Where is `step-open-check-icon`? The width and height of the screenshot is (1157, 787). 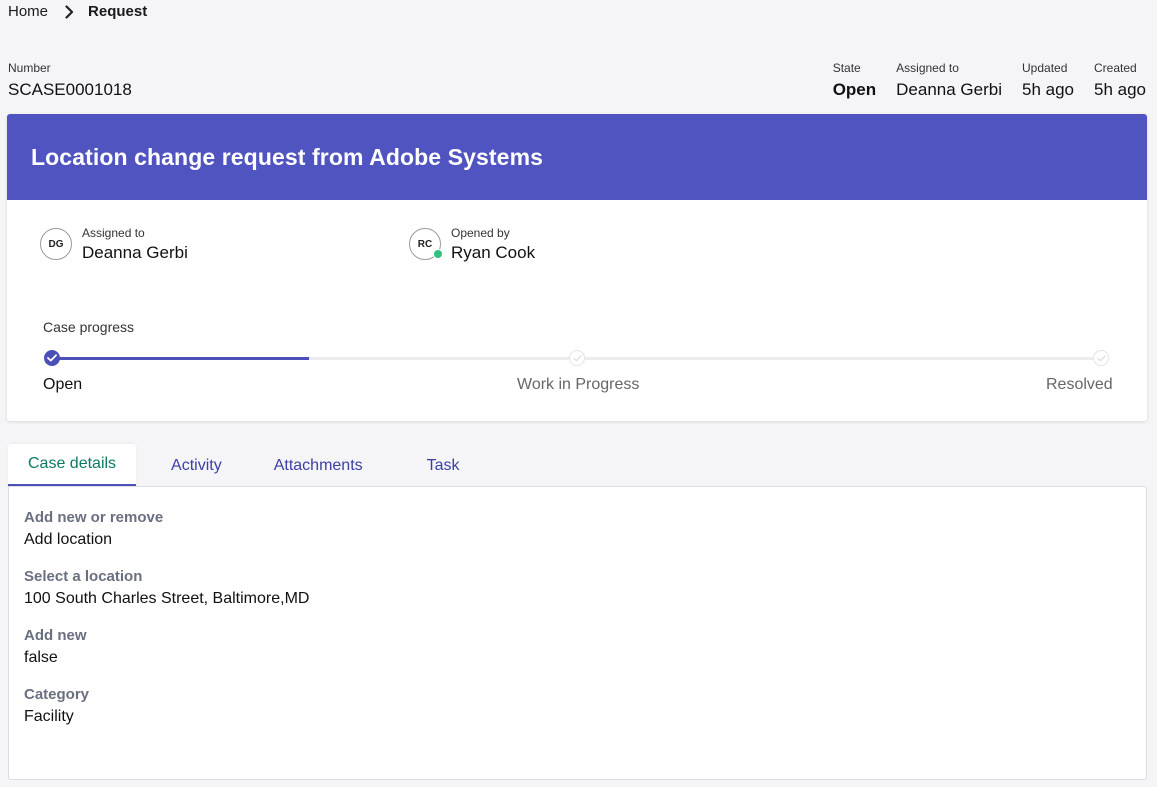
step-open-check-icon is located at coordinates (52, 358).